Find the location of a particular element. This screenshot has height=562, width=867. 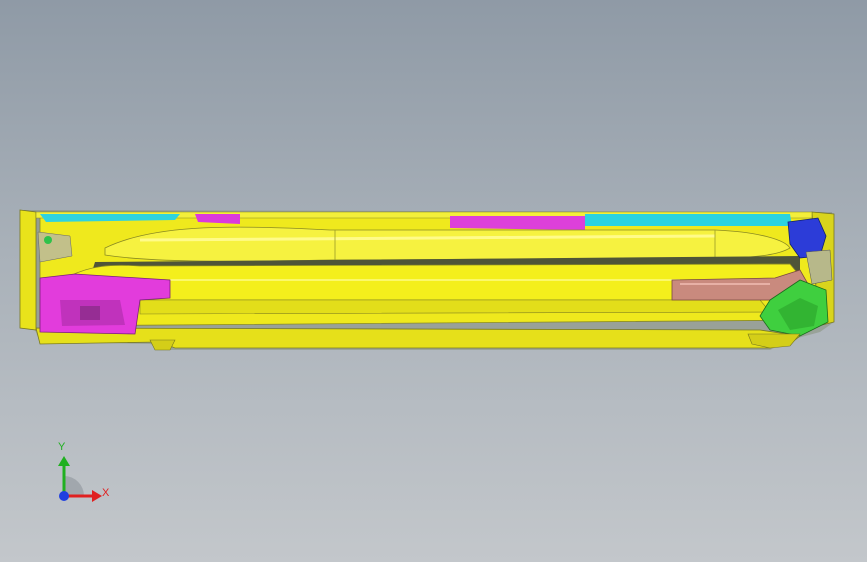

floor-strip is located at coordinates (455, 307).